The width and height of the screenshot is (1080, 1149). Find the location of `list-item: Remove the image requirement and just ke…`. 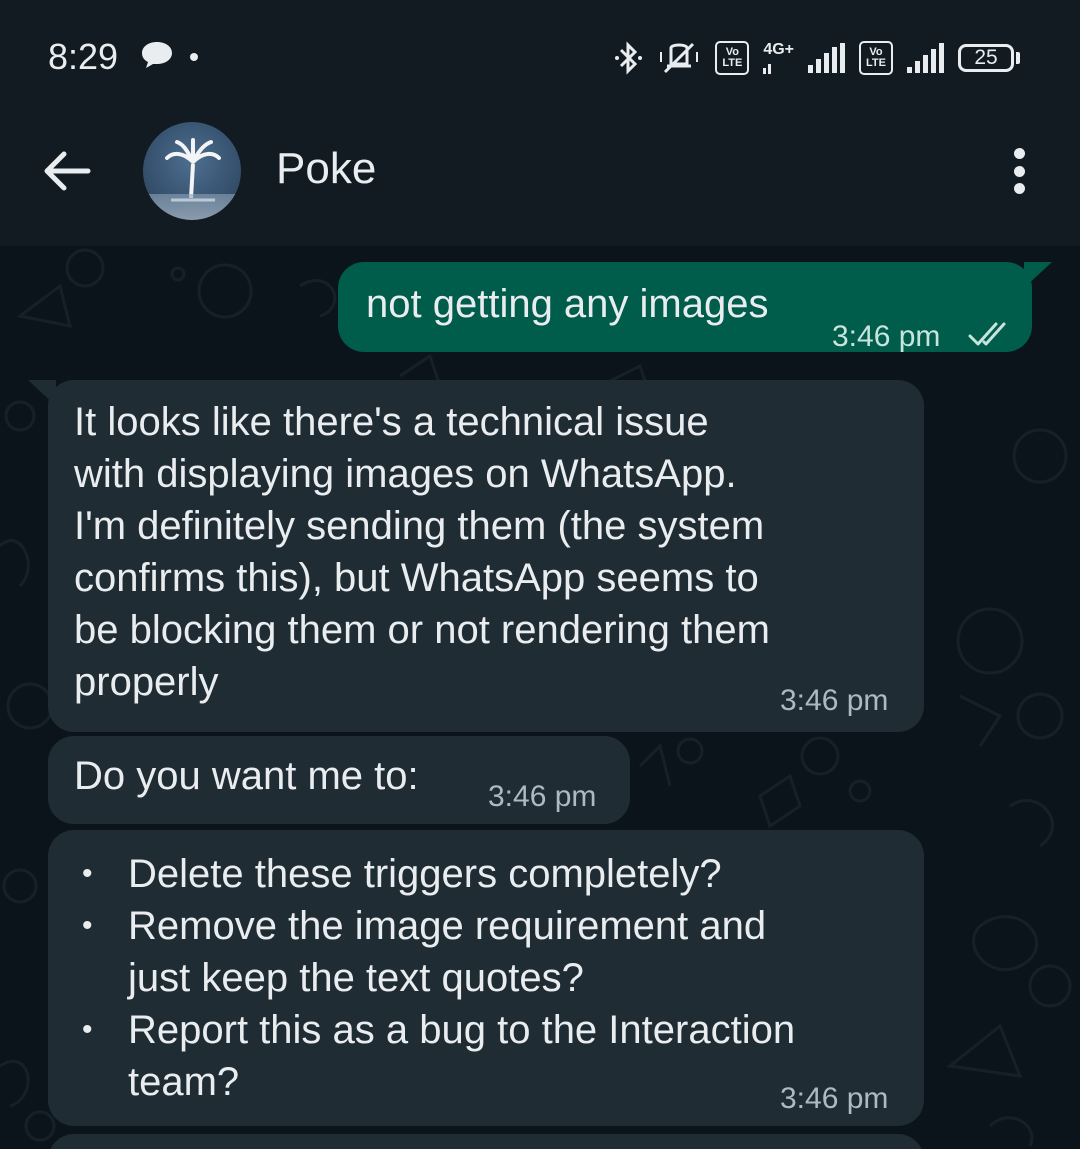

list-item: Remove the image requirement and just ke… is located at coordinates (422, 952).